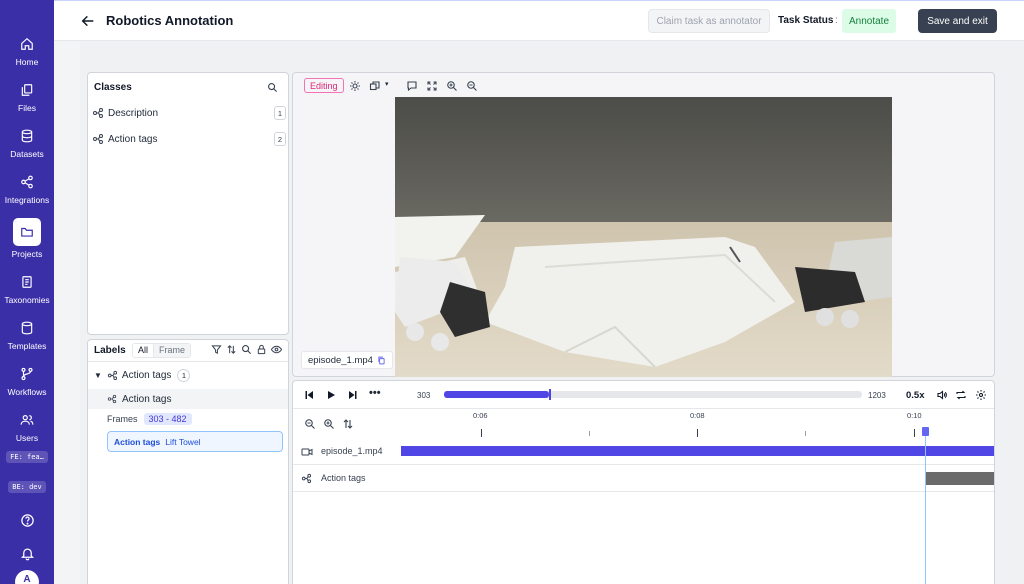  What do you see at coordinates (27, 108) in the screenshot?
I see `sidebar-item-label: Files` at bounding box center [27, 108].